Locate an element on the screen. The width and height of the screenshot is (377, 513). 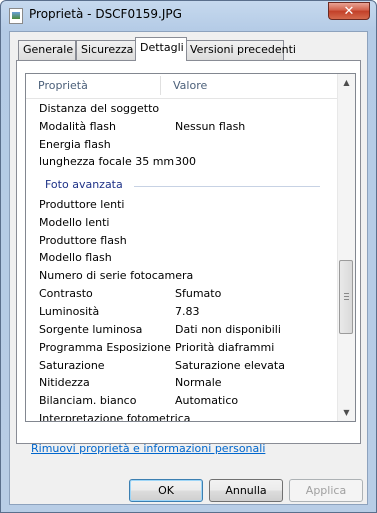
grip-icon is located at coordinates (346, 296).